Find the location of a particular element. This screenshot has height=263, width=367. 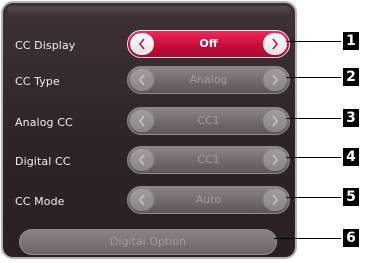

digital-cc-prev-button is located at coordinates (142, 160).